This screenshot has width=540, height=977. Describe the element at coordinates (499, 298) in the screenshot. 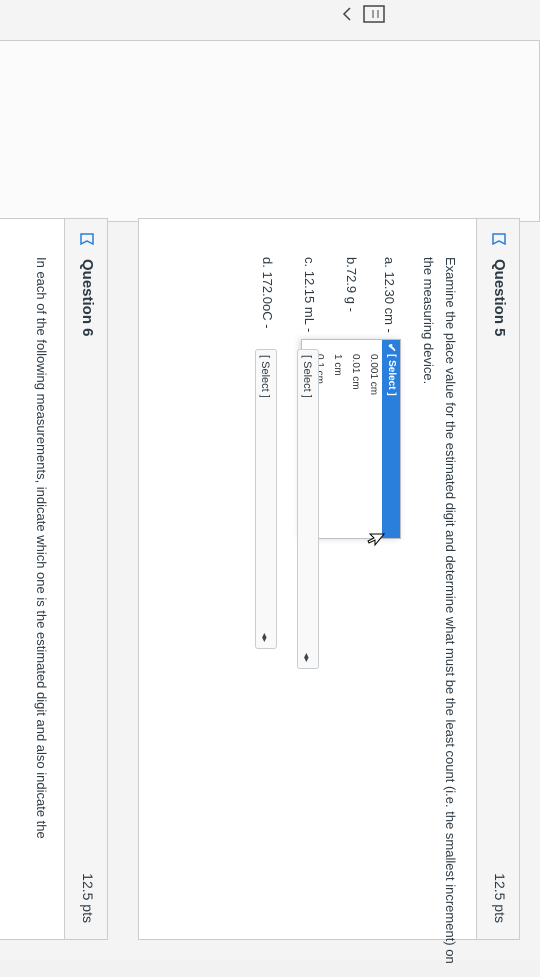

I see `question-5-title: Question 5` at that location.